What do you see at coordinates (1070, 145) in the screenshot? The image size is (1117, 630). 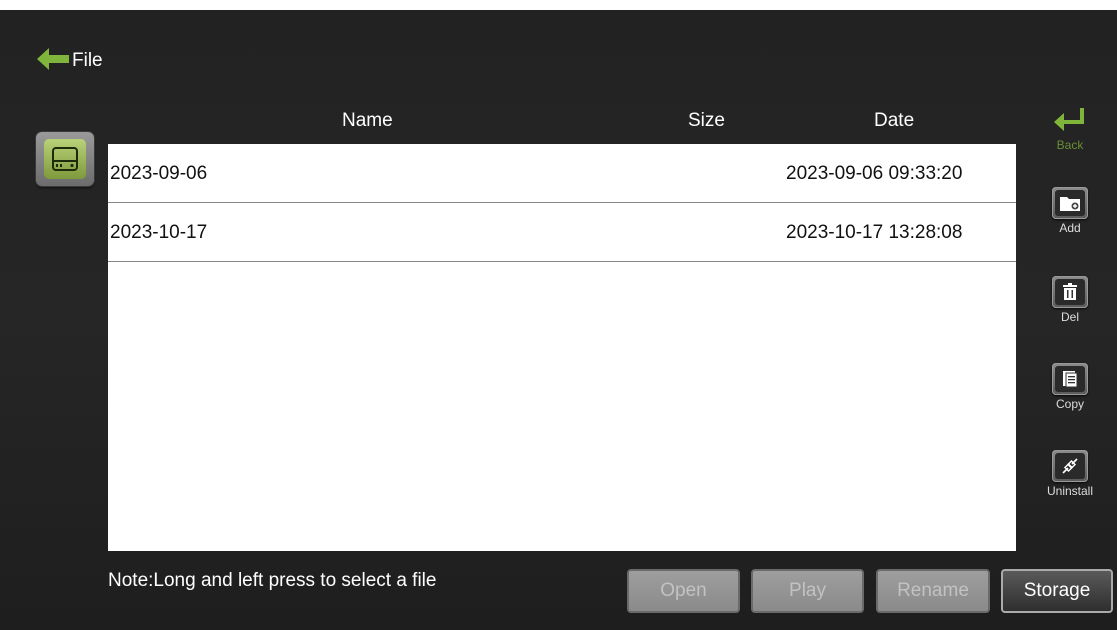 I see `back-label: Back` at bounding box center [1070, 145].